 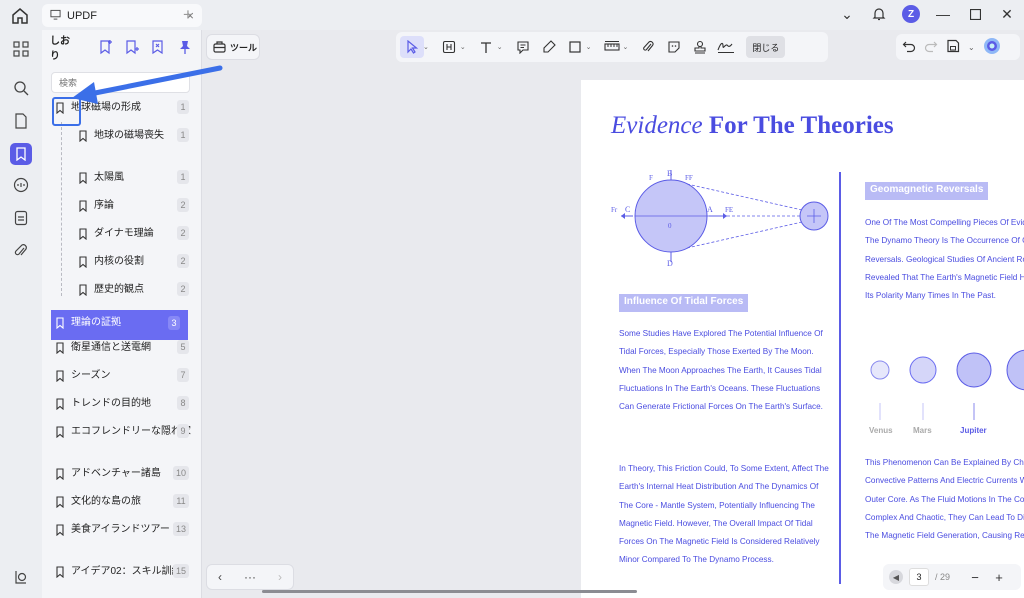 I want to click on bookmark-item: エコフレンドリーな隠れ家 9, so click(x=124, y=445).